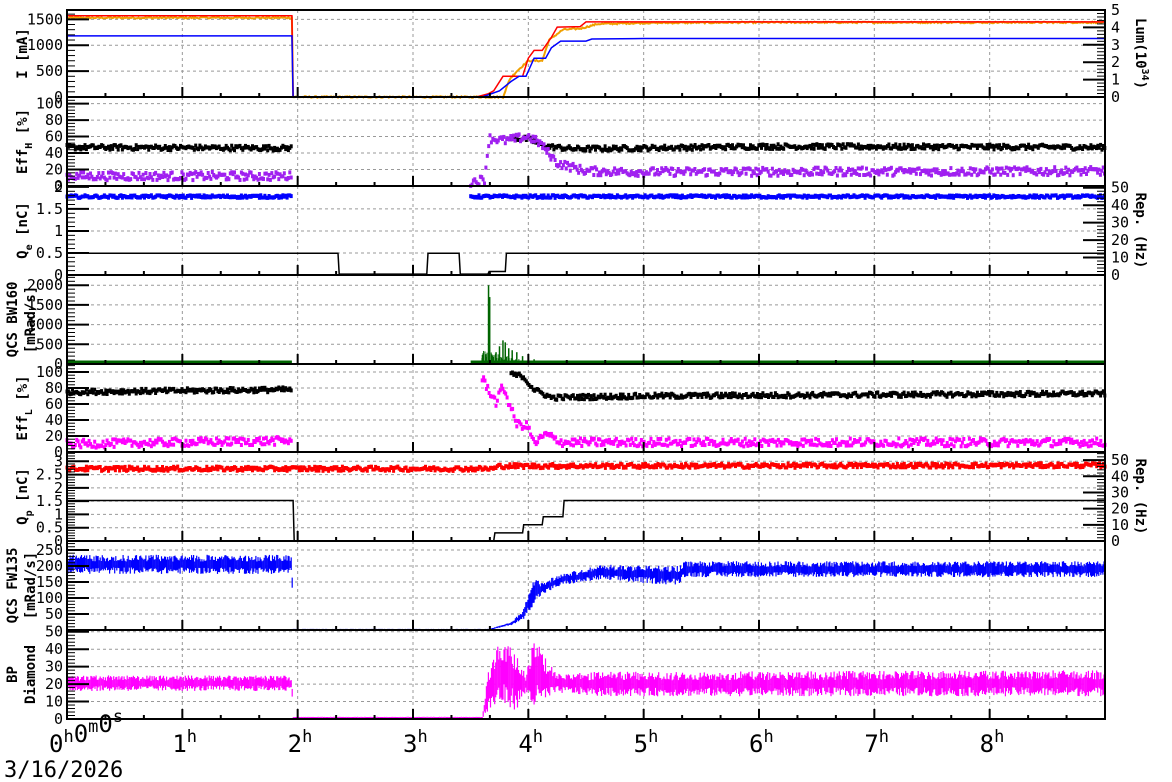 The image size is (1172, 782). Describe the element at coordinates (586, 57) in the screenshot. I see `line-current-orange` at that location.